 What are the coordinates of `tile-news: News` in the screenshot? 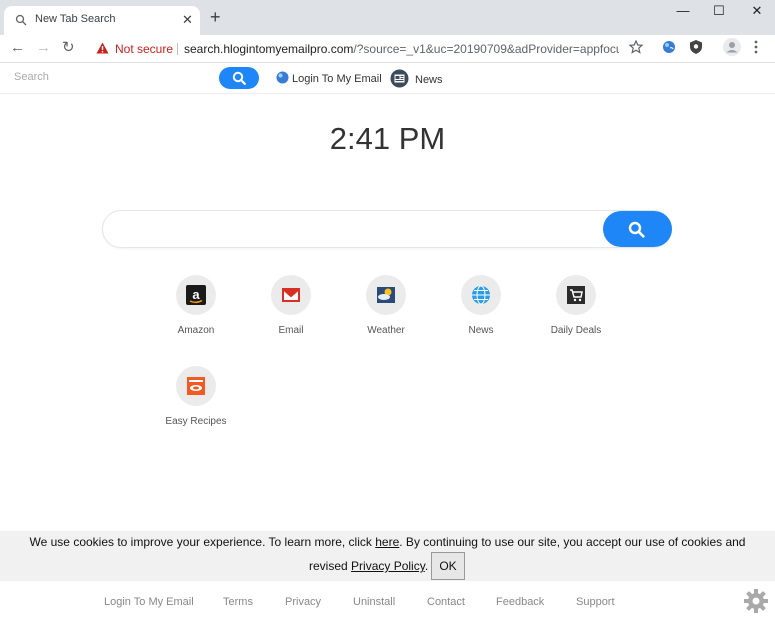 It's located at (481, 305).